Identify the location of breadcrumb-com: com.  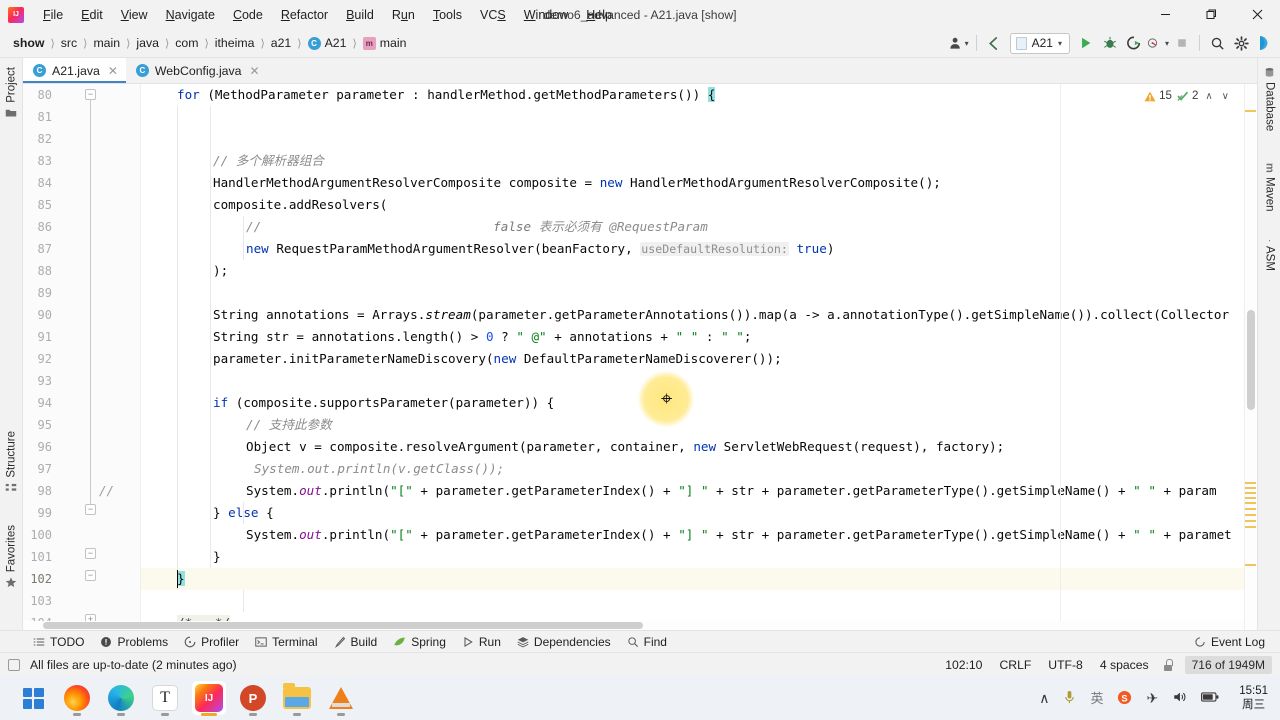
(186, 43).